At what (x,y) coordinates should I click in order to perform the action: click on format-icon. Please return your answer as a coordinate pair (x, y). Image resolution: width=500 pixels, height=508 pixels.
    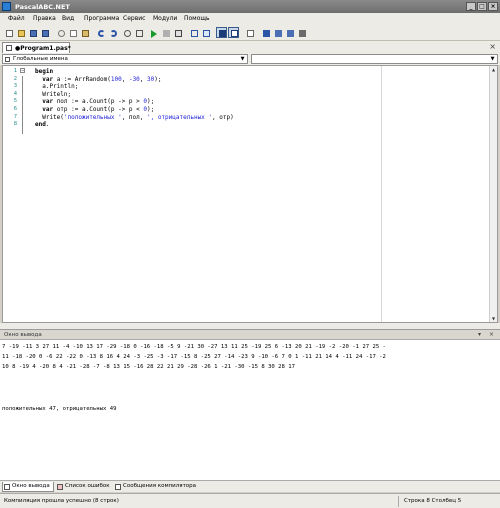
    Looking at the image, I should click on (249, 32).